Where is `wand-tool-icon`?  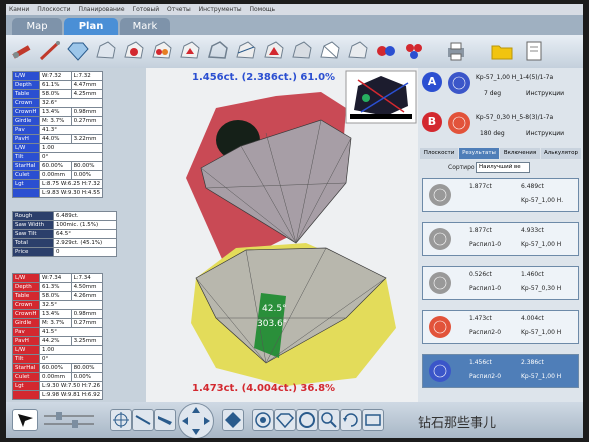
wand-tool-icon is located at coordinates (50, 51).